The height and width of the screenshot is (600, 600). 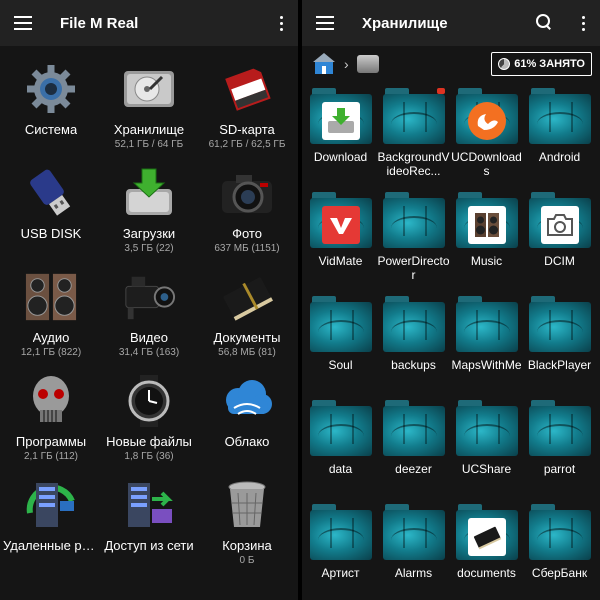 I want to click on folder-label: documents, so click(x=486, y=573).